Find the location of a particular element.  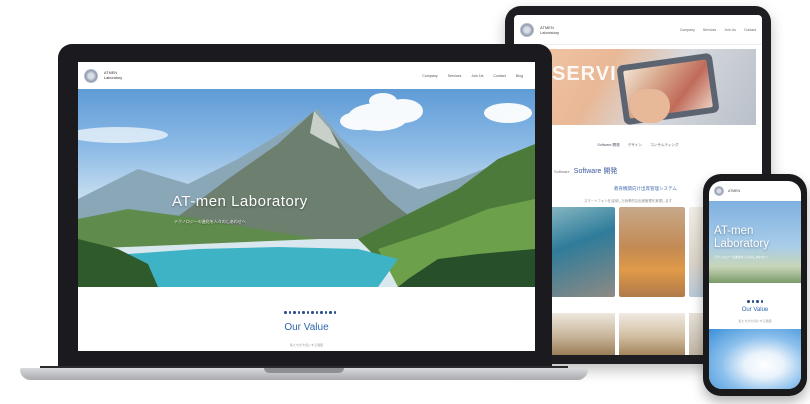

phone-hero-title: AT-men Laboratory is located at coordinates (741, 238).